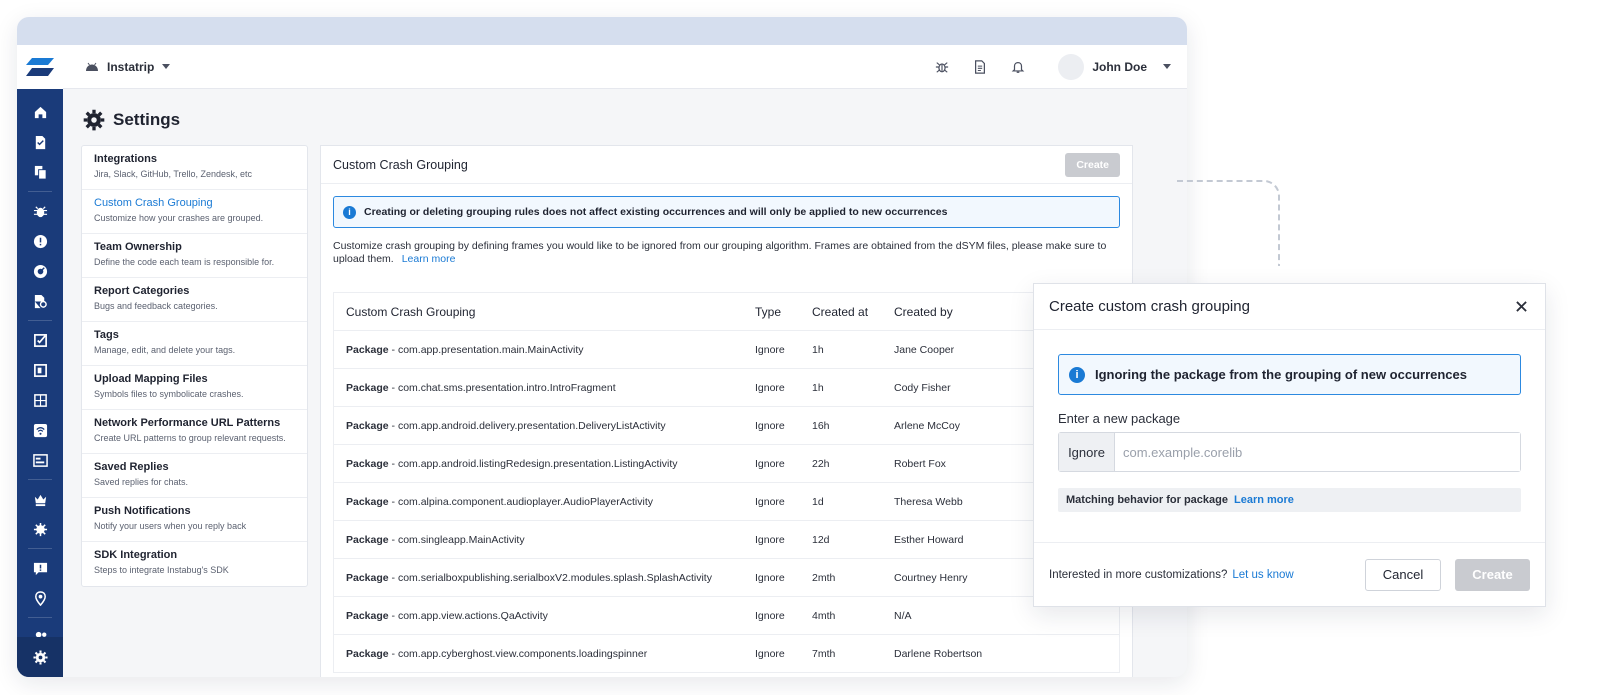  I want to click on wifi-icon, so click(40, 430).